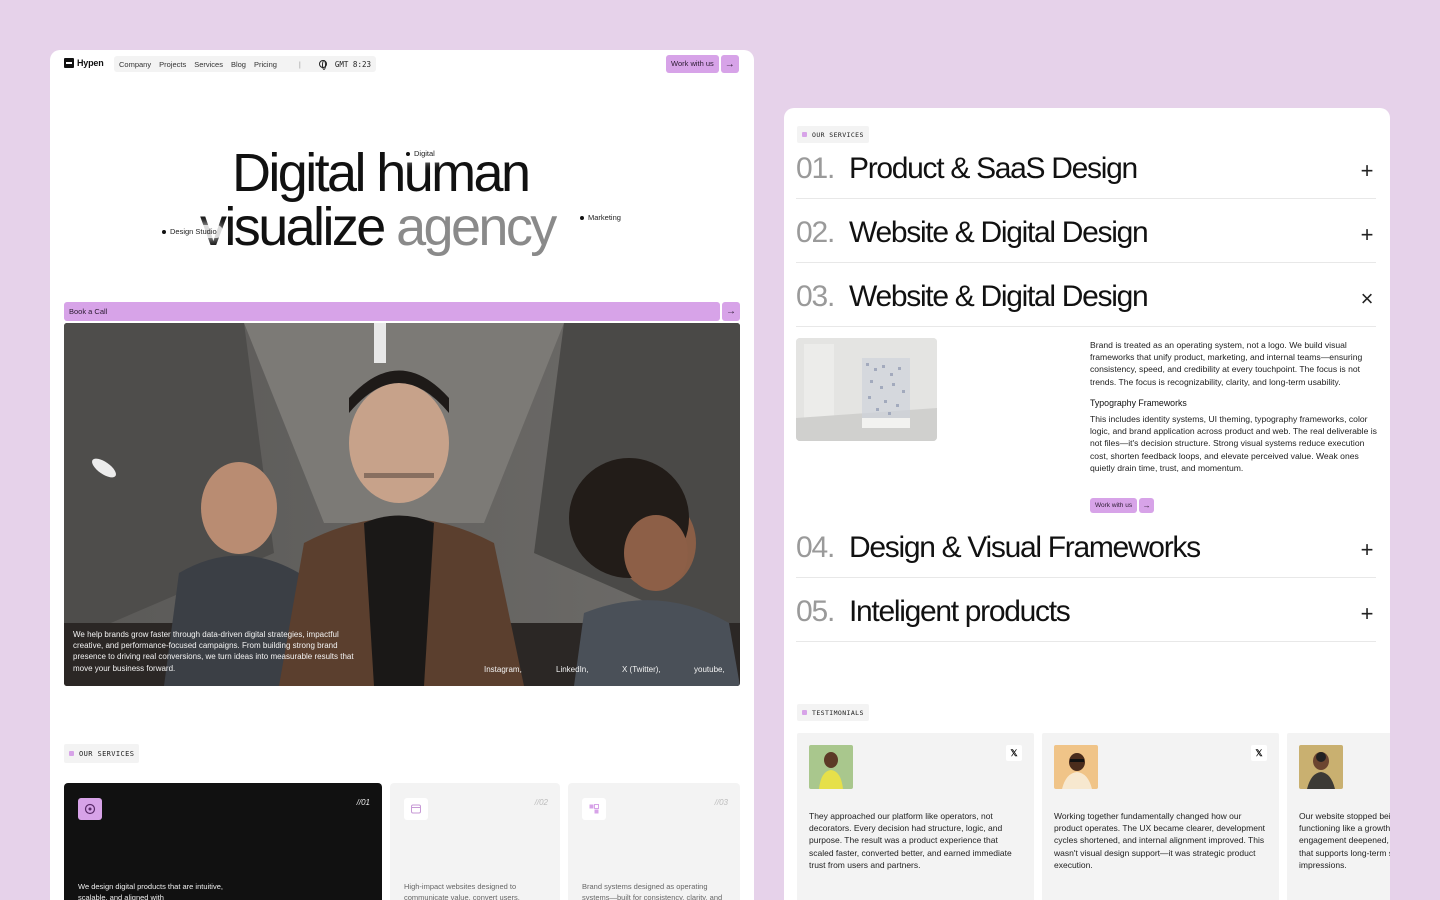 This screenshot has height=900, width=1440. I want to click on chip-label: OUR SERVICES, so click(107, 753).